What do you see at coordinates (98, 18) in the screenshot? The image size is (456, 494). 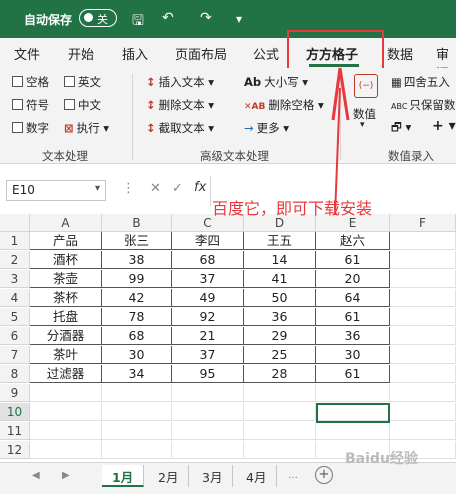 I see `autosave-toggle: 关` at bounding box center [98, 18].